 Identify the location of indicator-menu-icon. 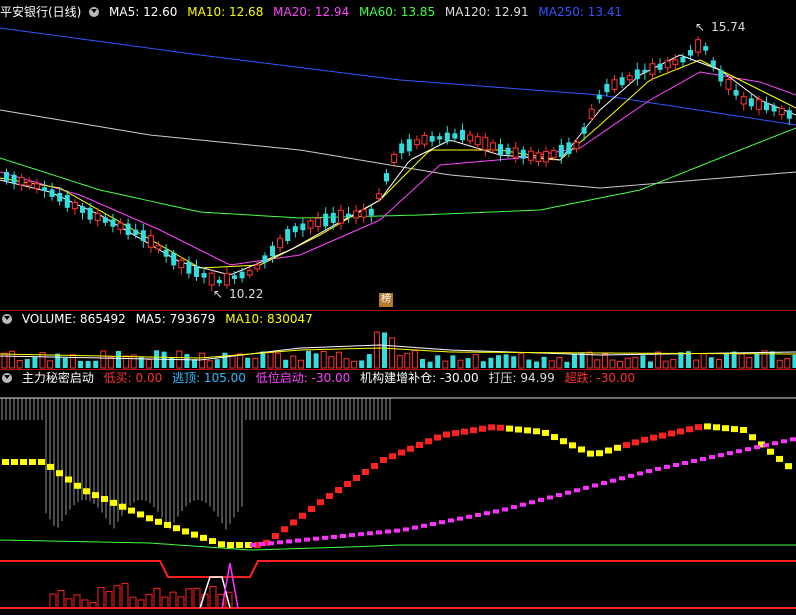
(7, 378).